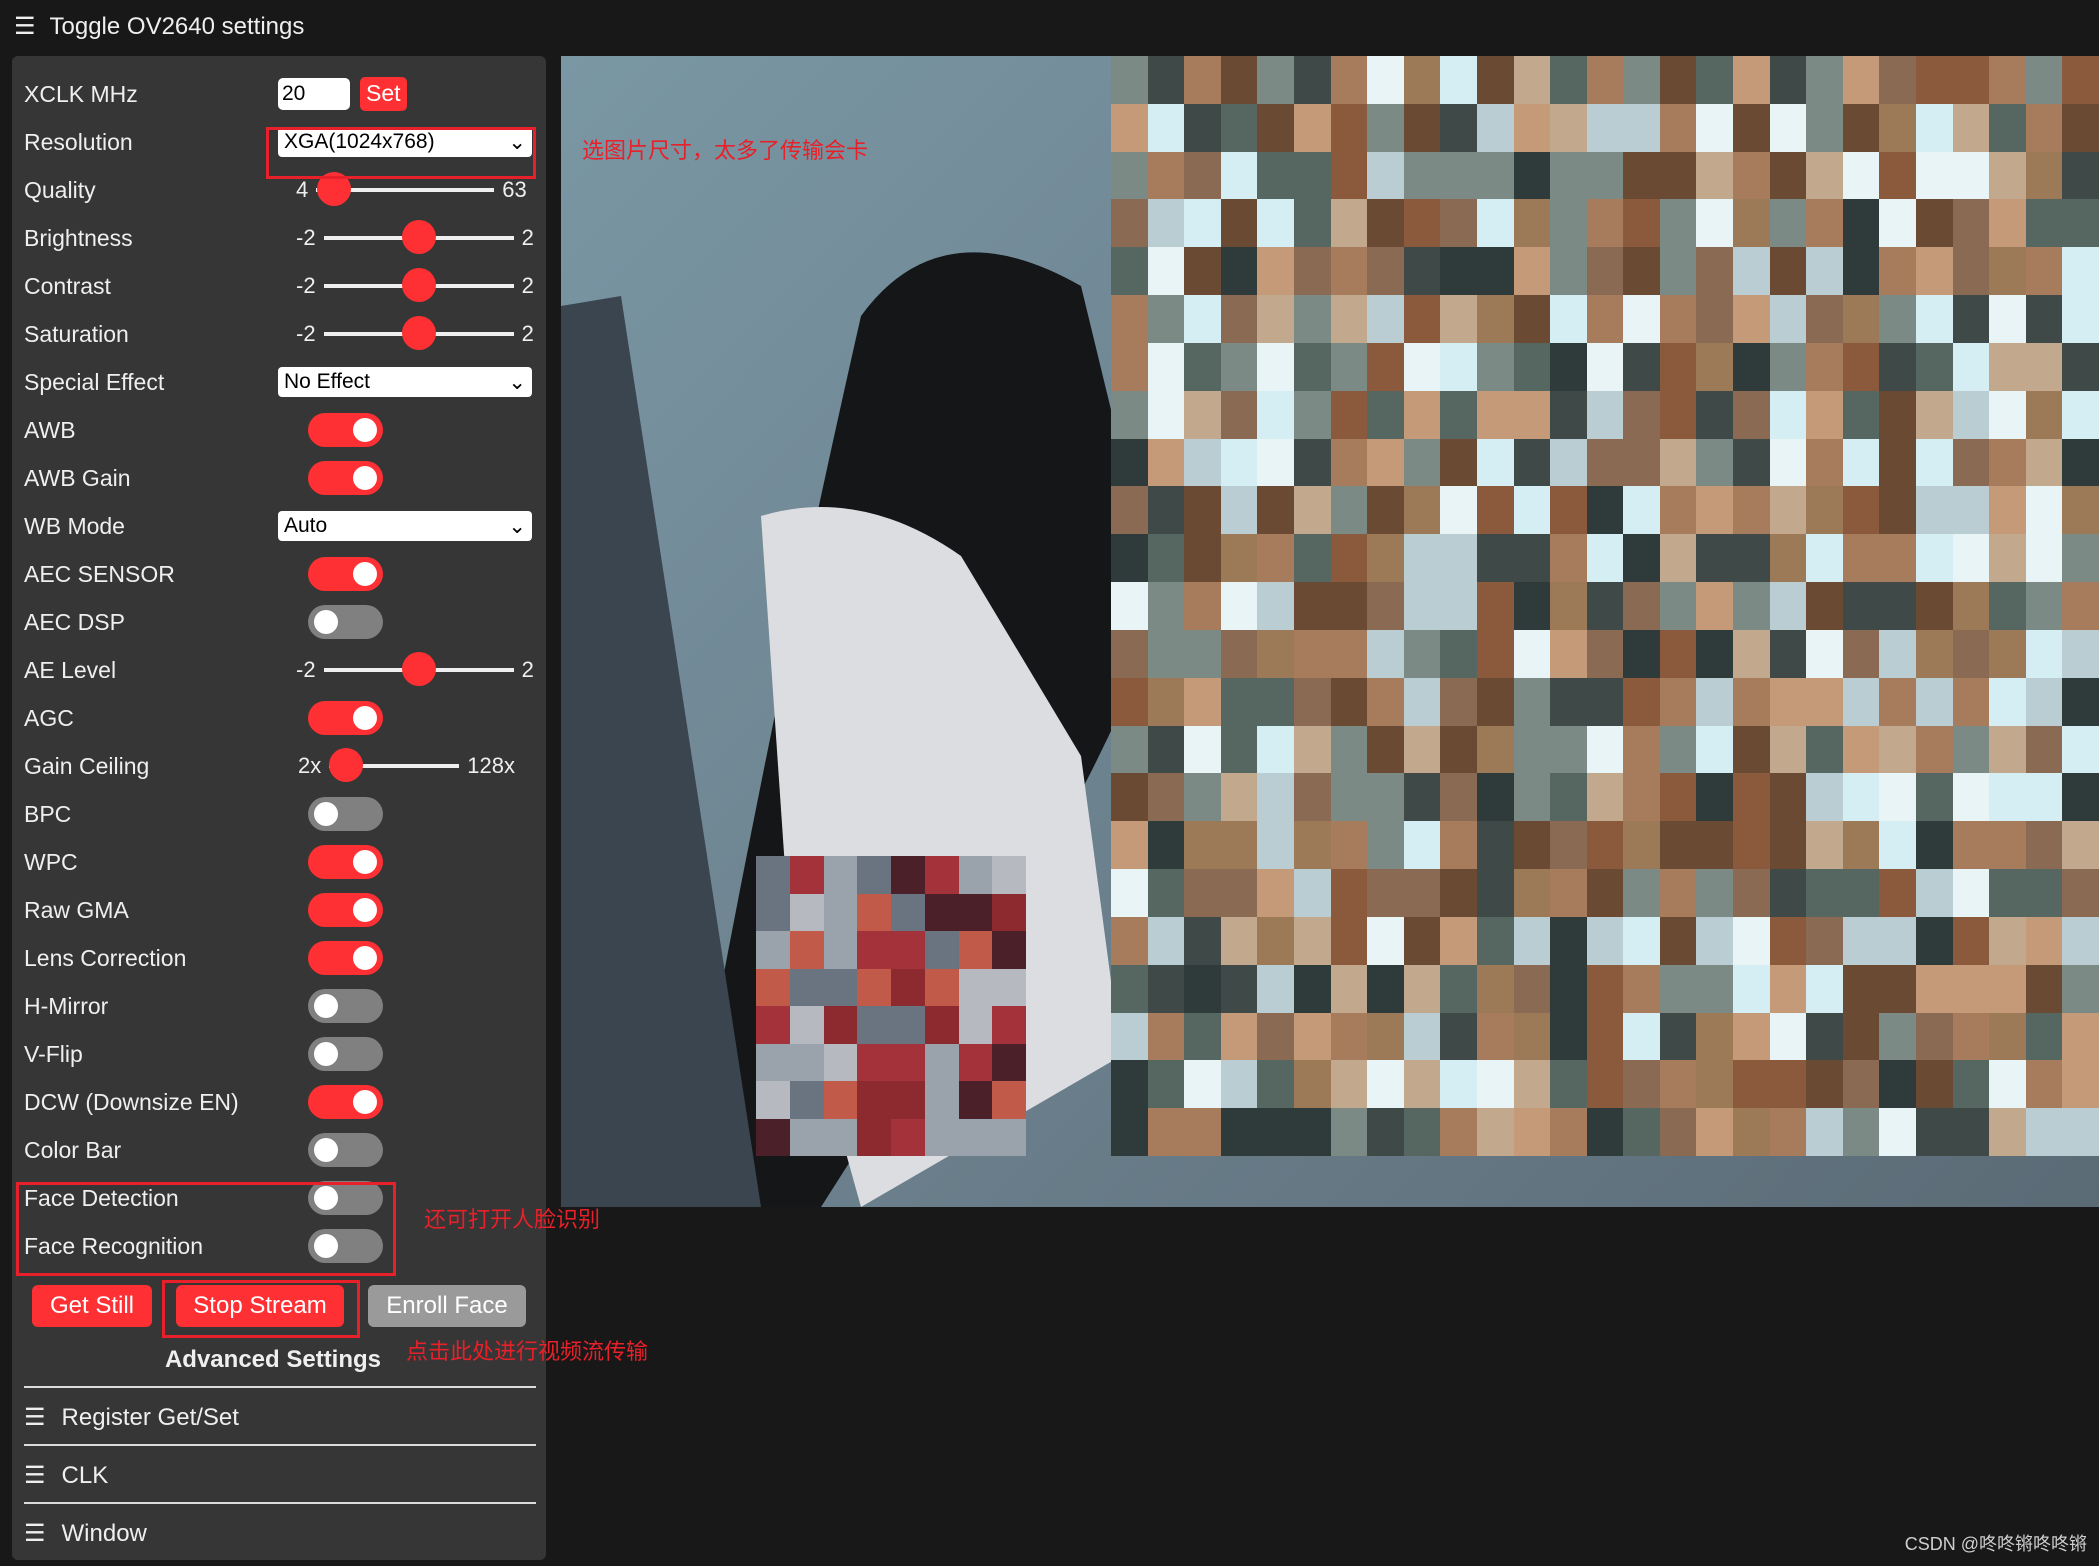 The height and width of the screenshot is (1566, 2099). Describe the element at coordinates (345, 574) in the screenshot. I see `aec_sensor-toggle` at that location.